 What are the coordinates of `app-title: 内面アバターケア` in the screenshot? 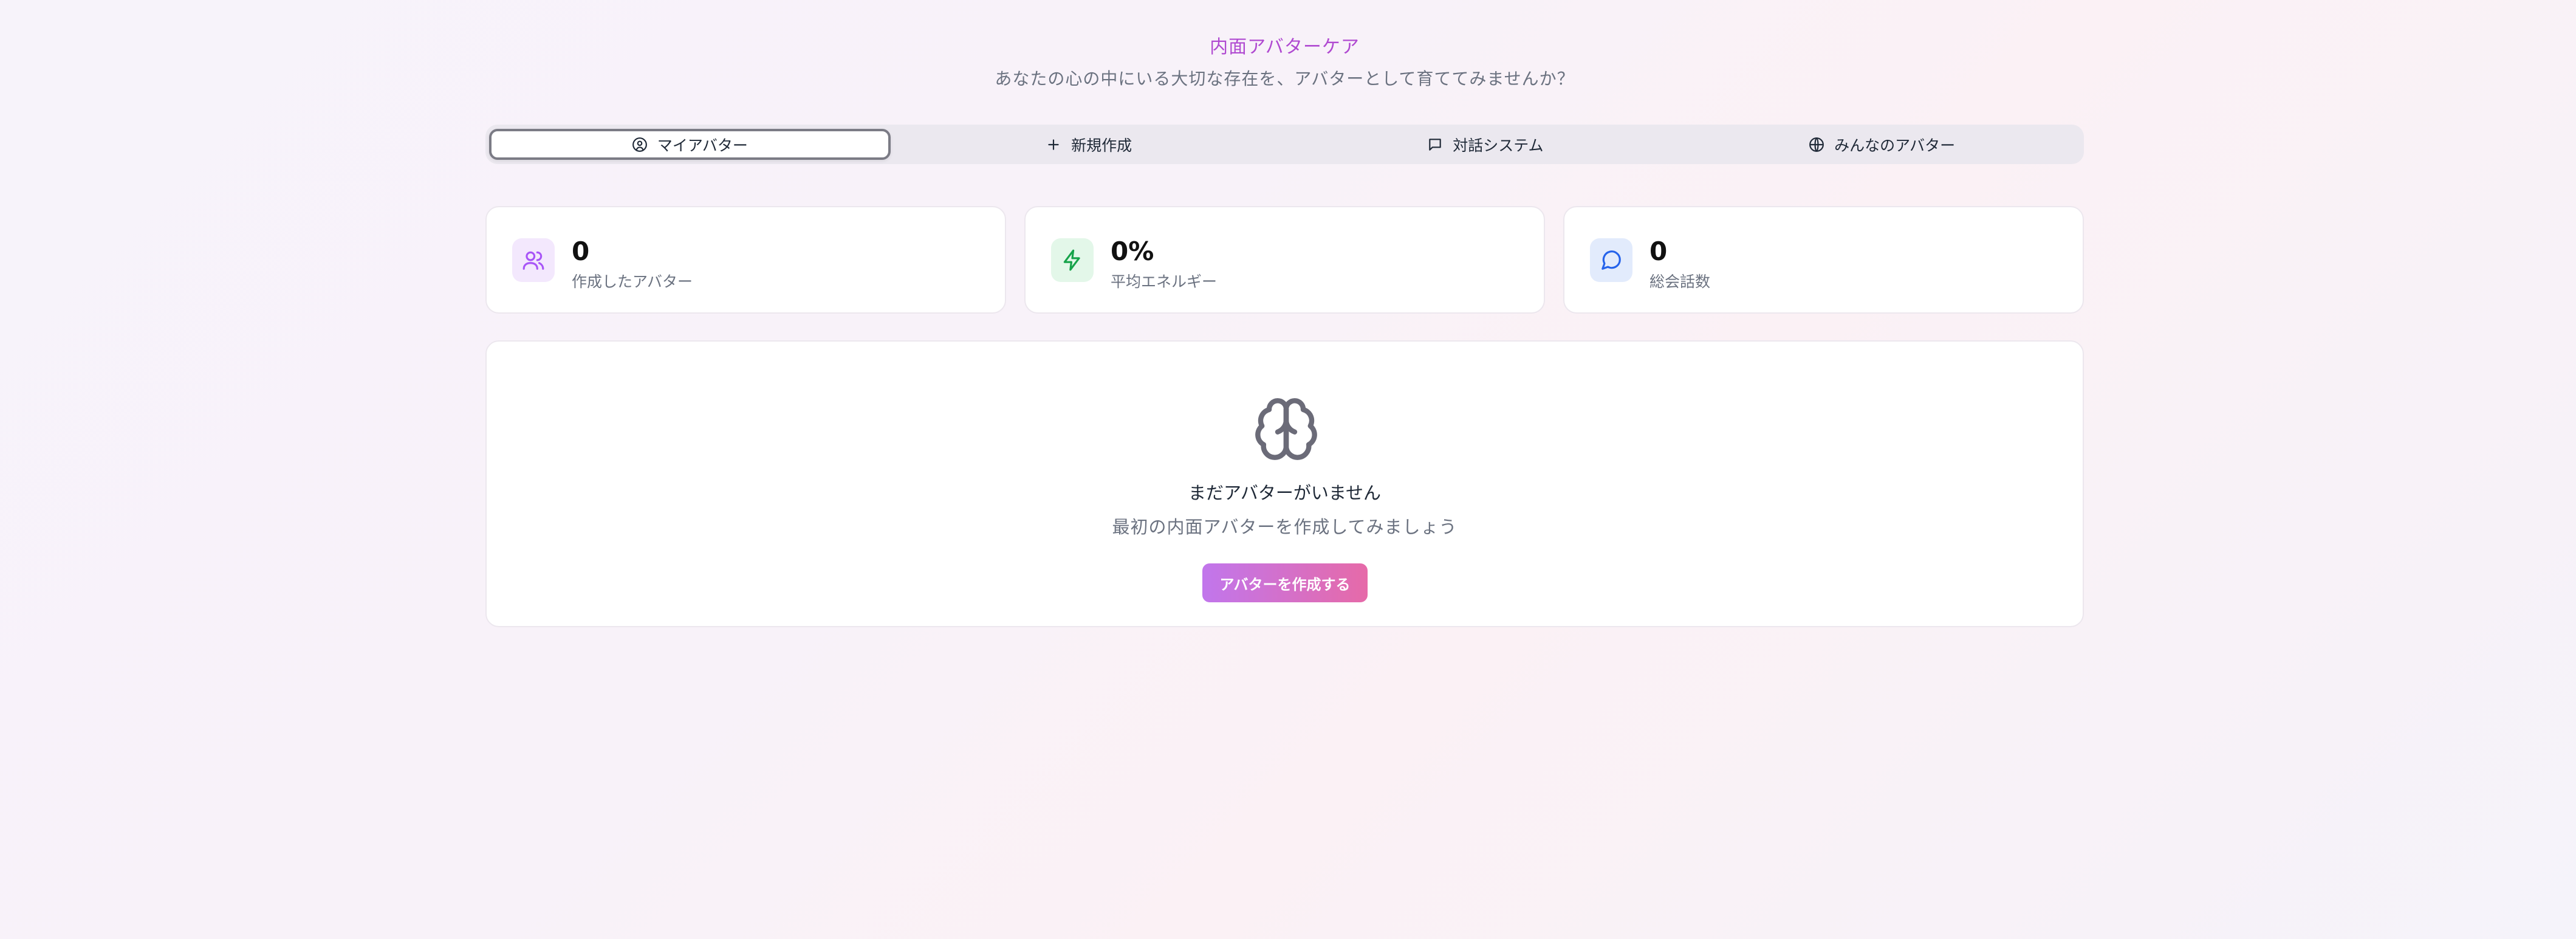 It's located at (1285, 47).